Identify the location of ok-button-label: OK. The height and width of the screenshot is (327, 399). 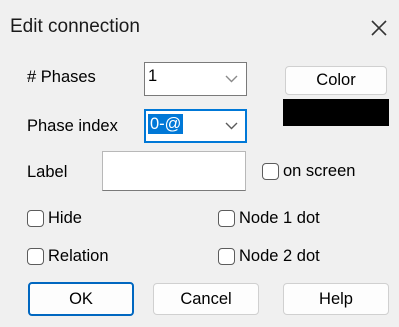
(81, 299).